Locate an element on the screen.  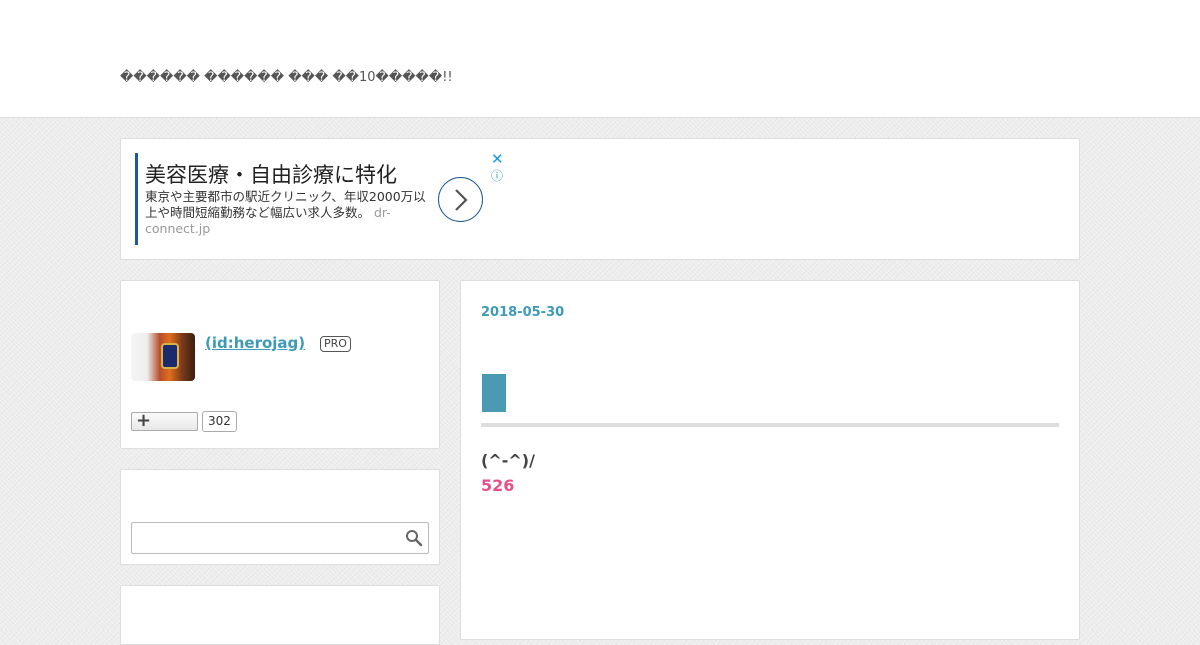
sidebar-module is located at coordinates (280, 615).